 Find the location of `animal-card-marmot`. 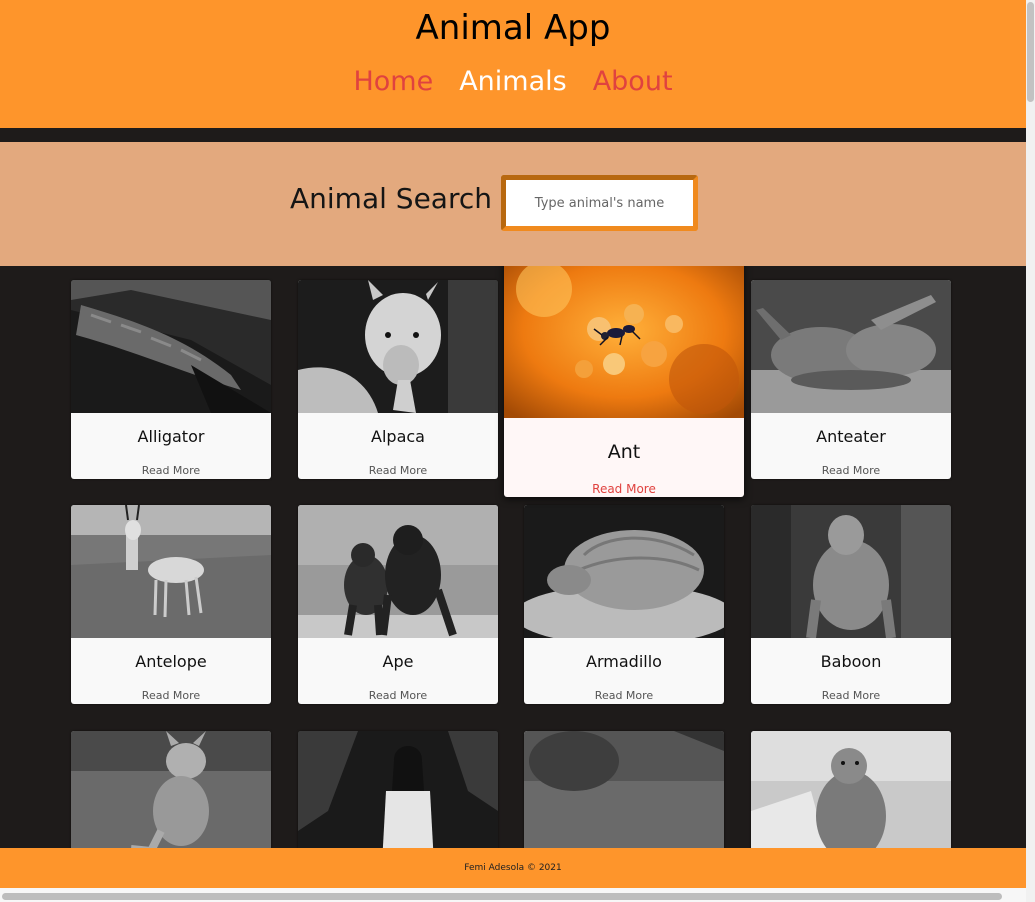

animal-card-marmot is located at coordinates (851, 789).